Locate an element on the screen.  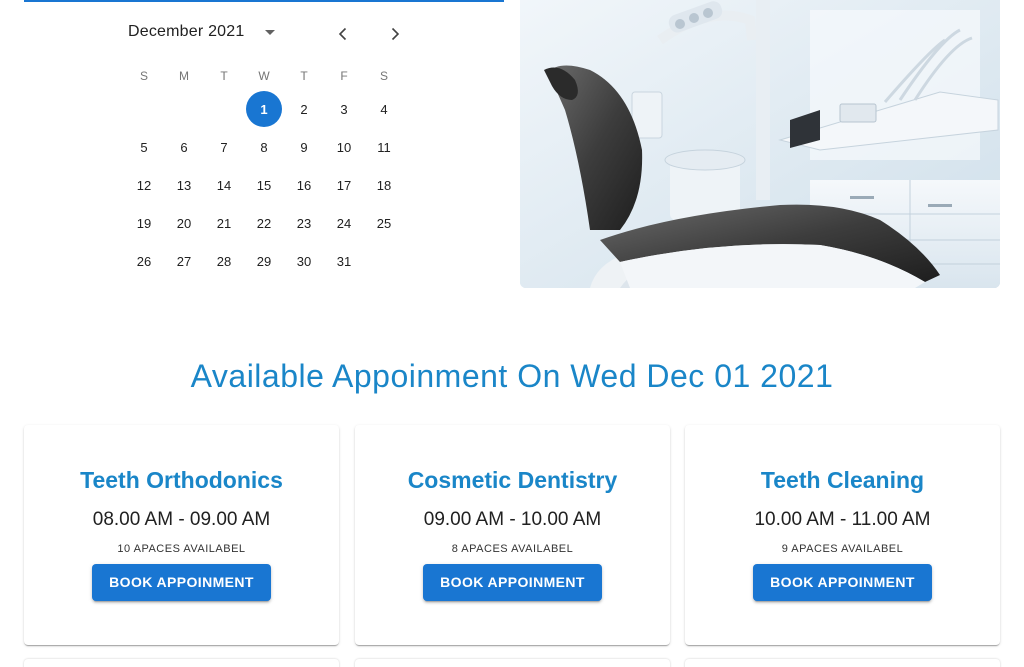
calendar-day-number: 20 is located at coordinates (184, 223).